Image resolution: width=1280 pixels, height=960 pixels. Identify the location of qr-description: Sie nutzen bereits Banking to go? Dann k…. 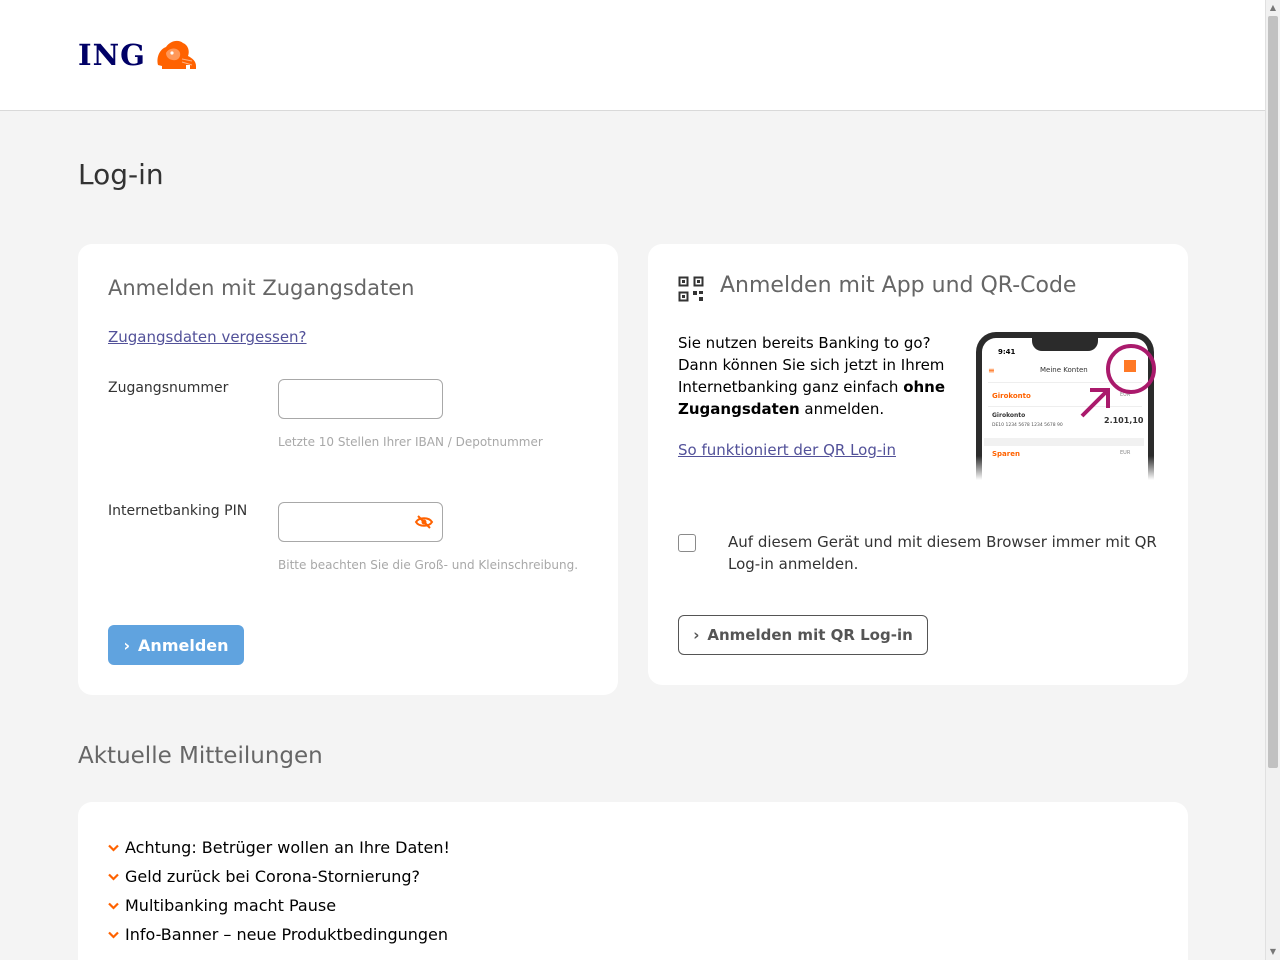
(812, 376).